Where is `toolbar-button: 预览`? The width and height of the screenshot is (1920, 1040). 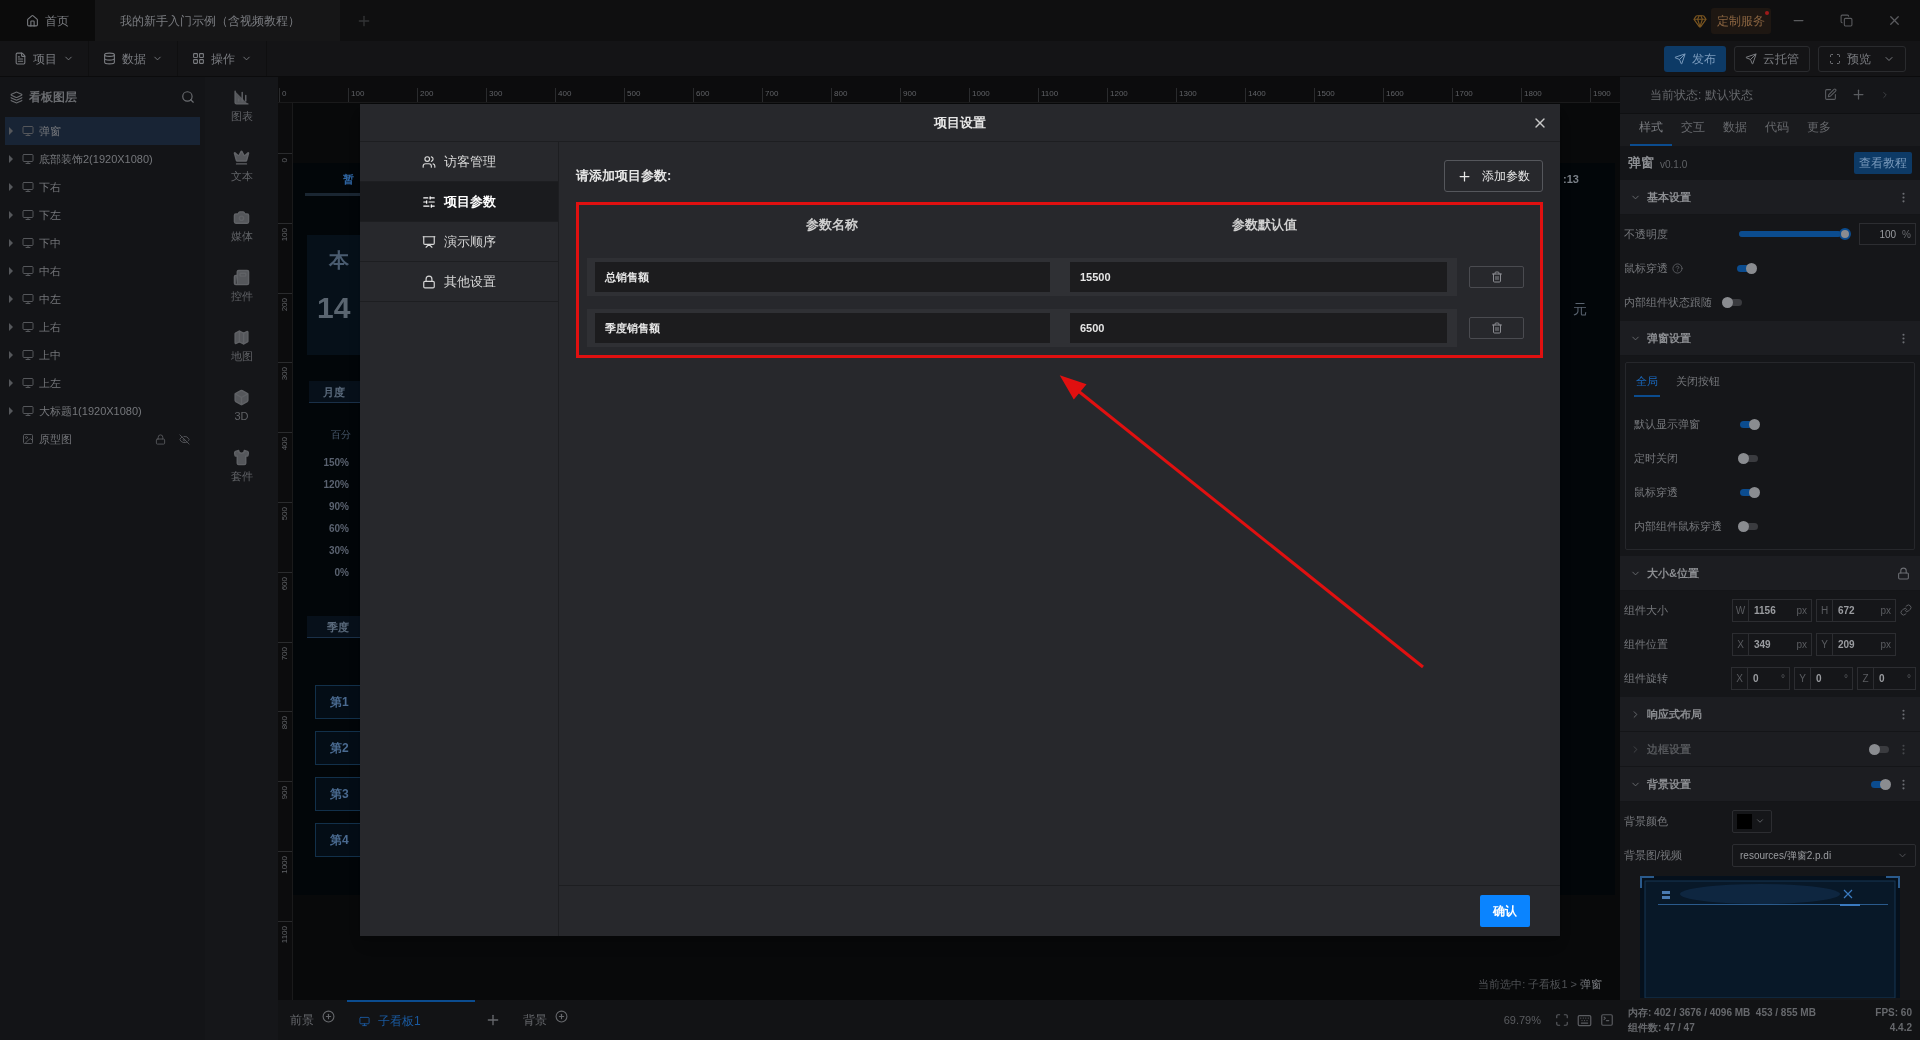 toolbar-button: 预览 is located at coordinates (1862, 58).